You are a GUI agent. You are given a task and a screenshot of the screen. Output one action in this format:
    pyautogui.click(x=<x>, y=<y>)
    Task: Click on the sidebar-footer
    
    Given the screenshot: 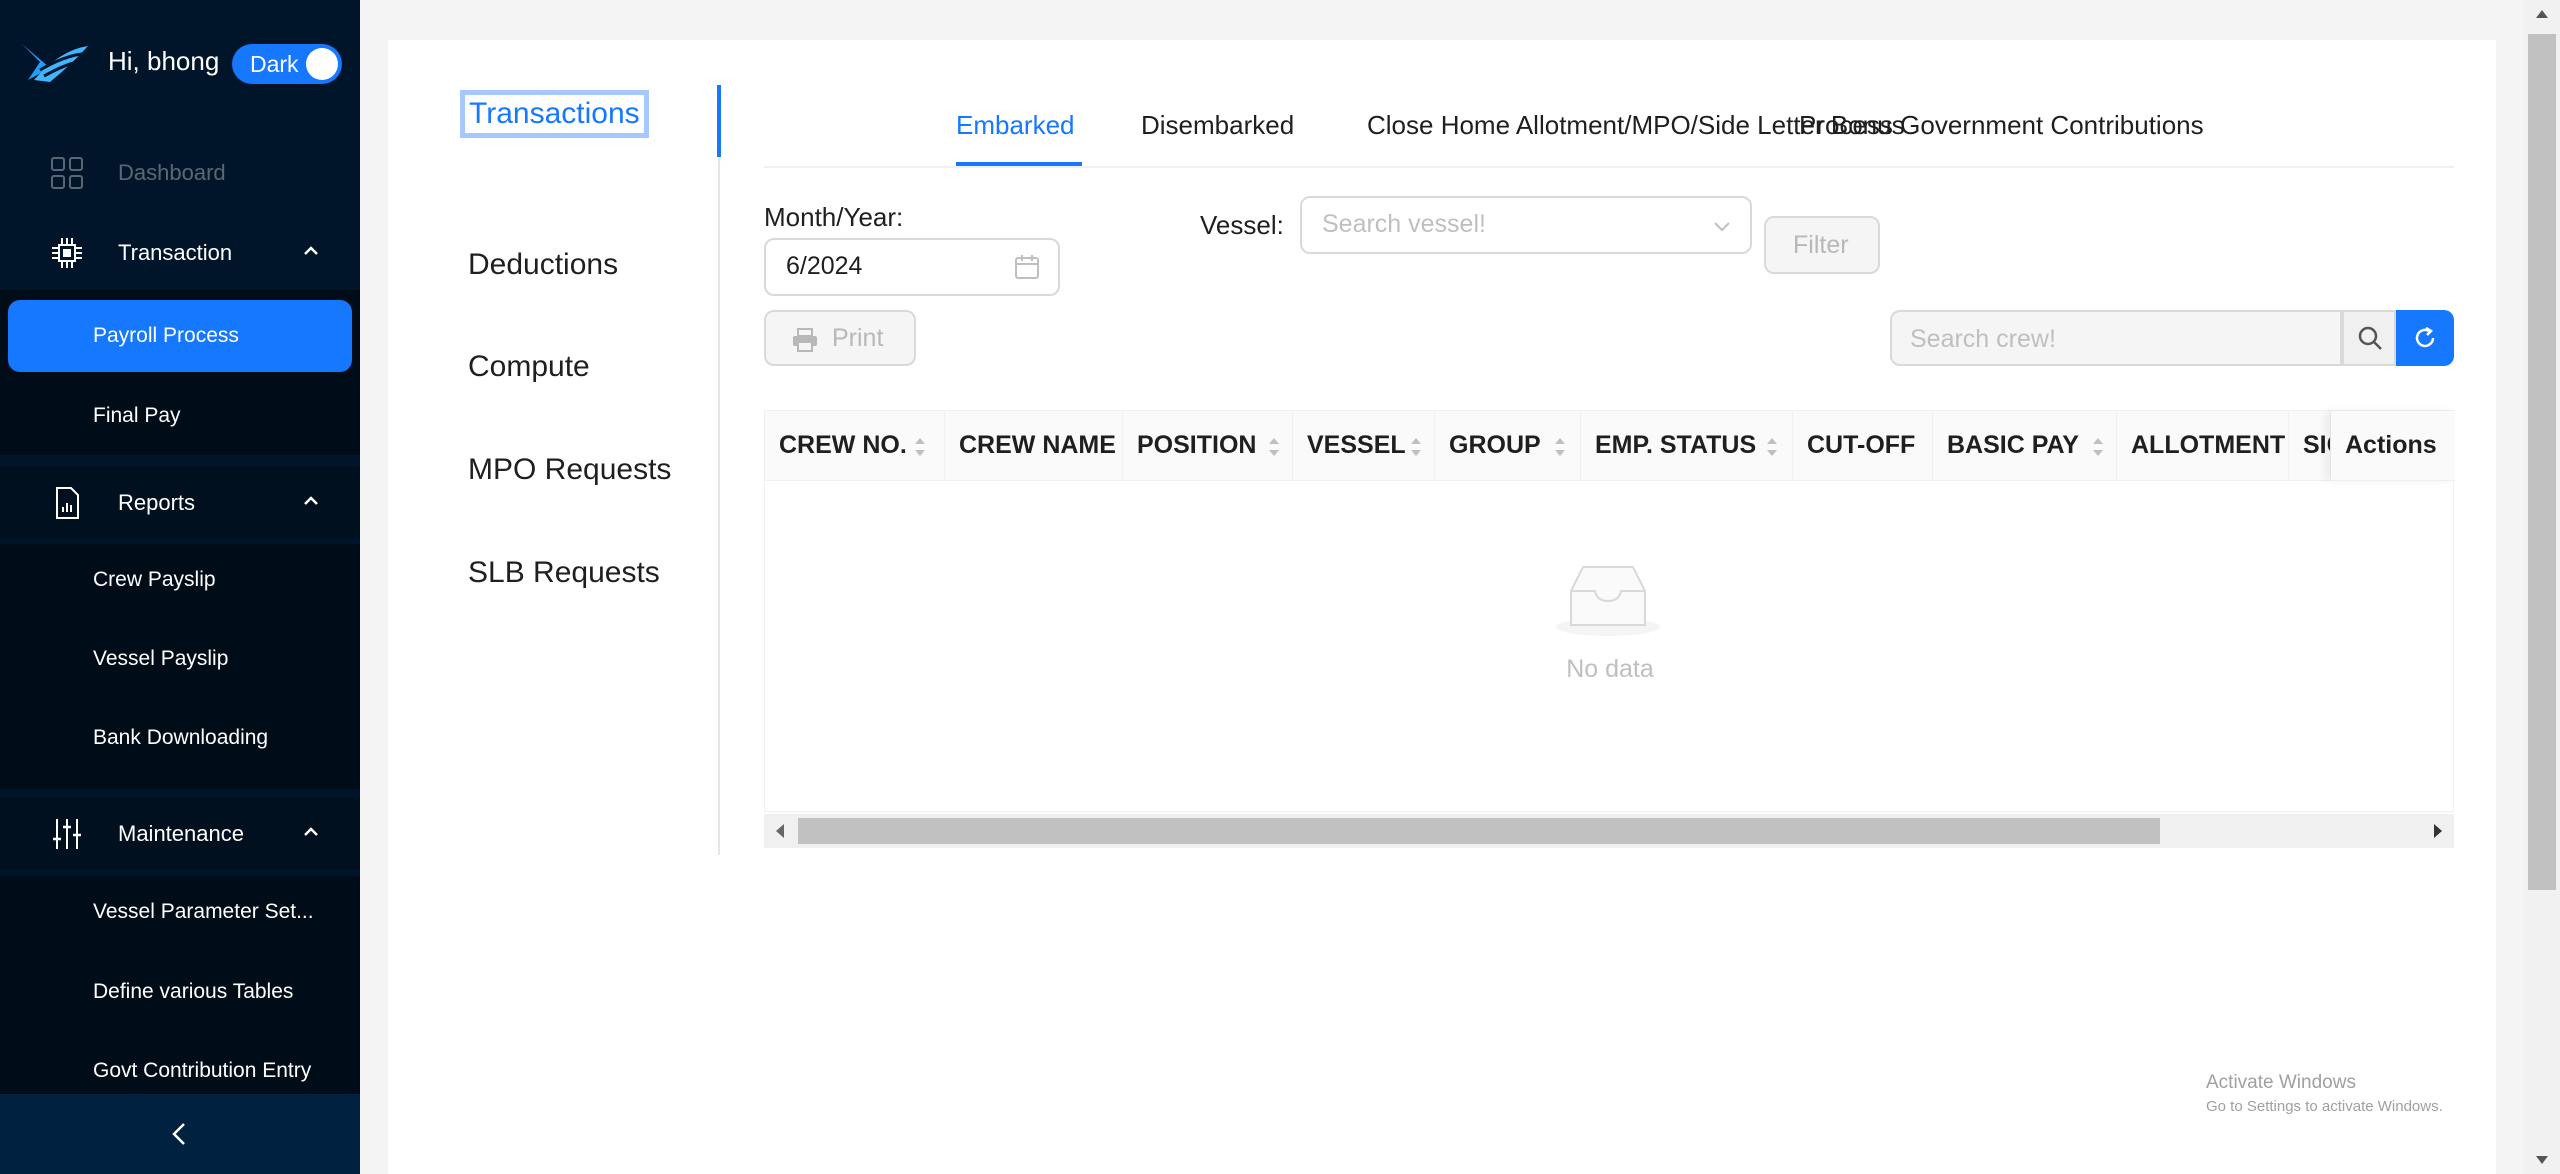 What is the action you would take?
    pyautogui.click(x=180, y=1134)
    